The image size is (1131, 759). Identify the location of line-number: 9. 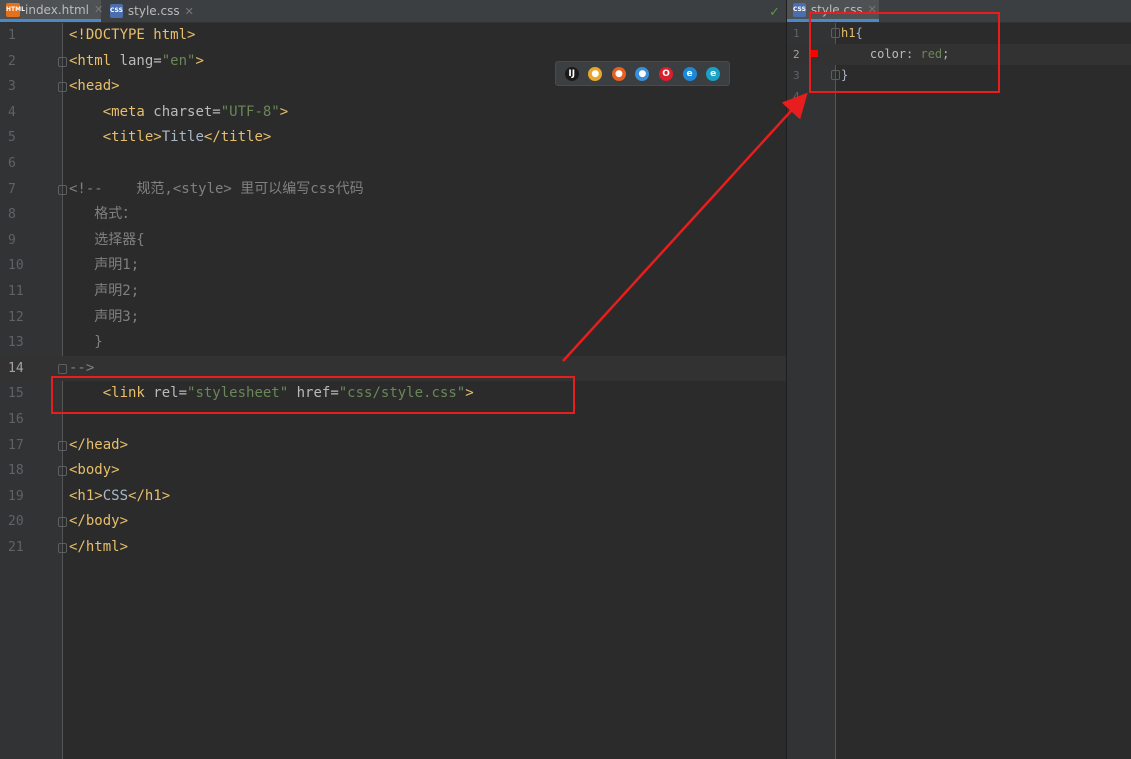
(12, 240).